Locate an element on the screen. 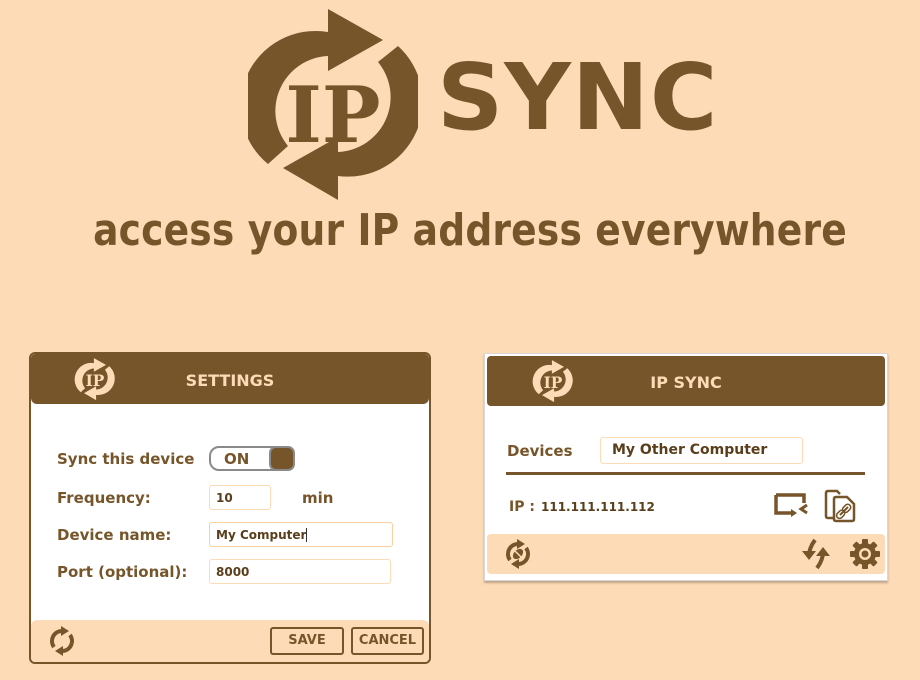 The image size is (920, 680). hero-logo-text: IP is located at coordinates (332, 115).